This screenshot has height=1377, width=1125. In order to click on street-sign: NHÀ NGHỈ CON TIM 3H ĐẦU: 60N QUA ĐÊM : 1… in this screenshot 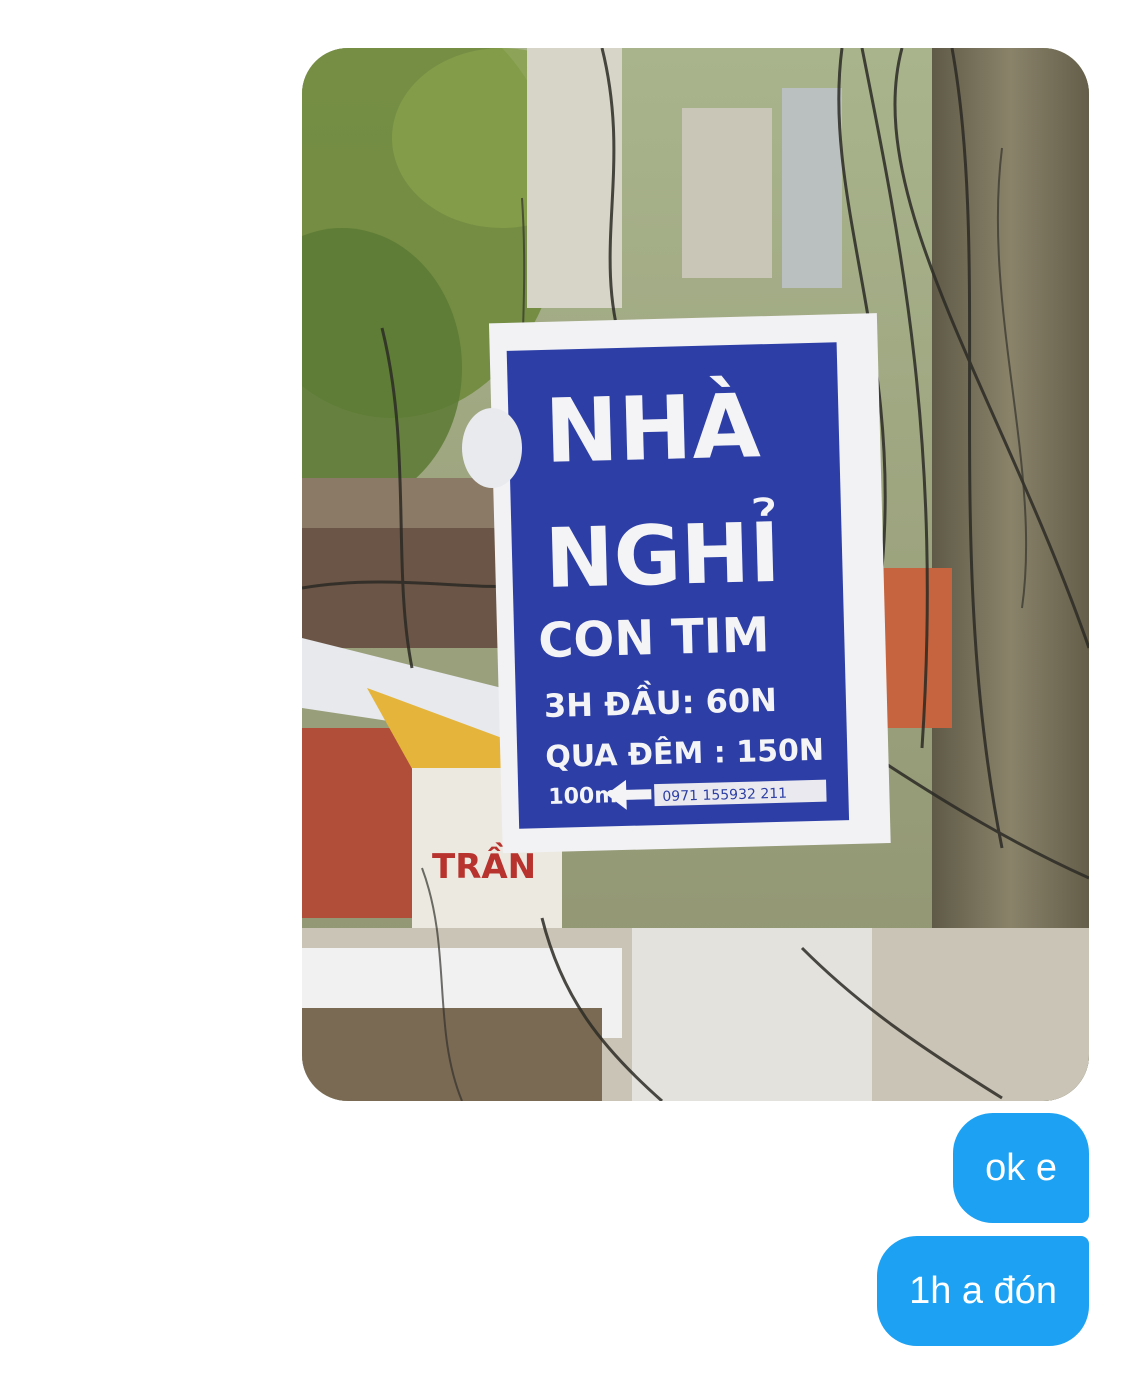, I will do `click(689, 583)`.